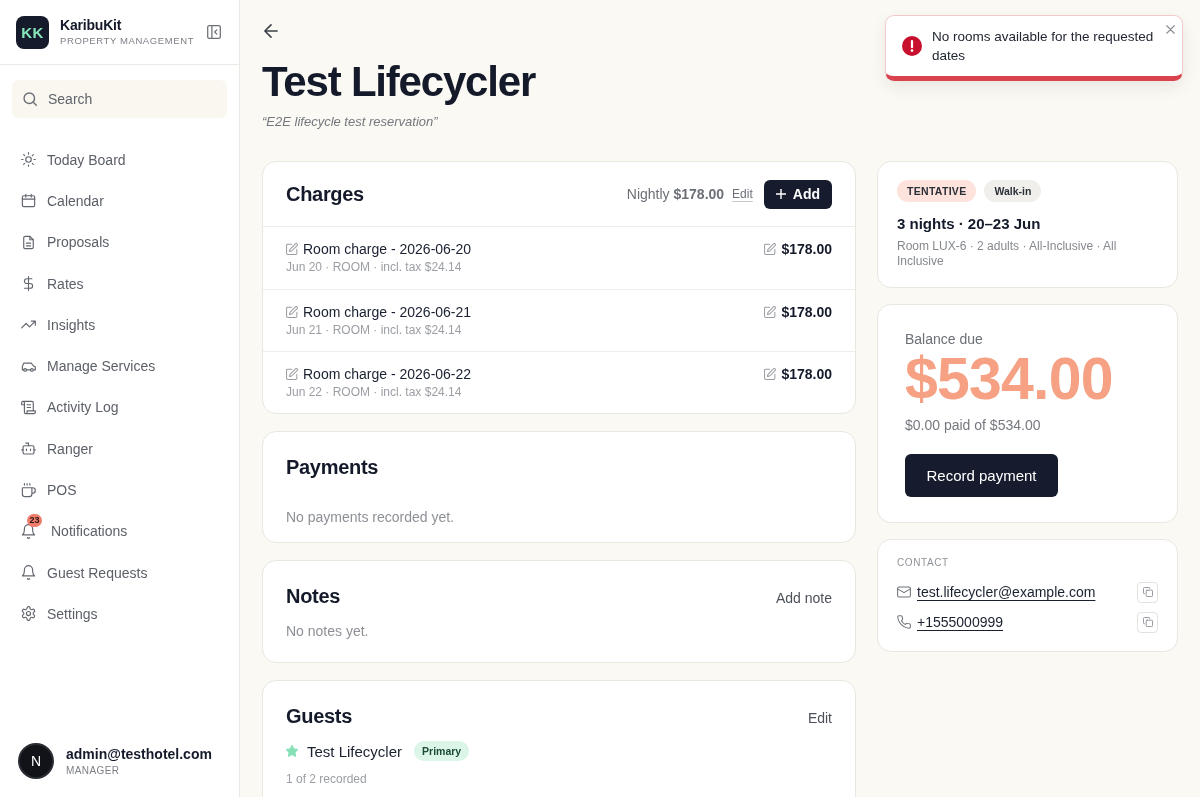  Describe the element at coordinates (904, 622) in the screenshot. I see `phone-icon` at that location.